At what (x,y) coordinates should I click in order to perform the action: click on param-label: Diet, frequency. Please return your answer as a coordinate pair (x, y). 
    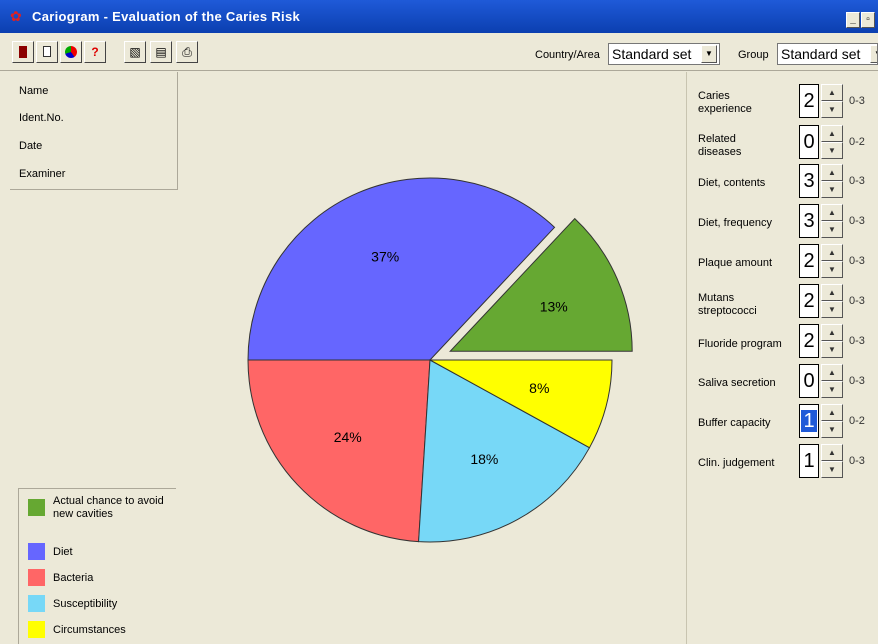
    Looking at the image, I should click on (735, 223).